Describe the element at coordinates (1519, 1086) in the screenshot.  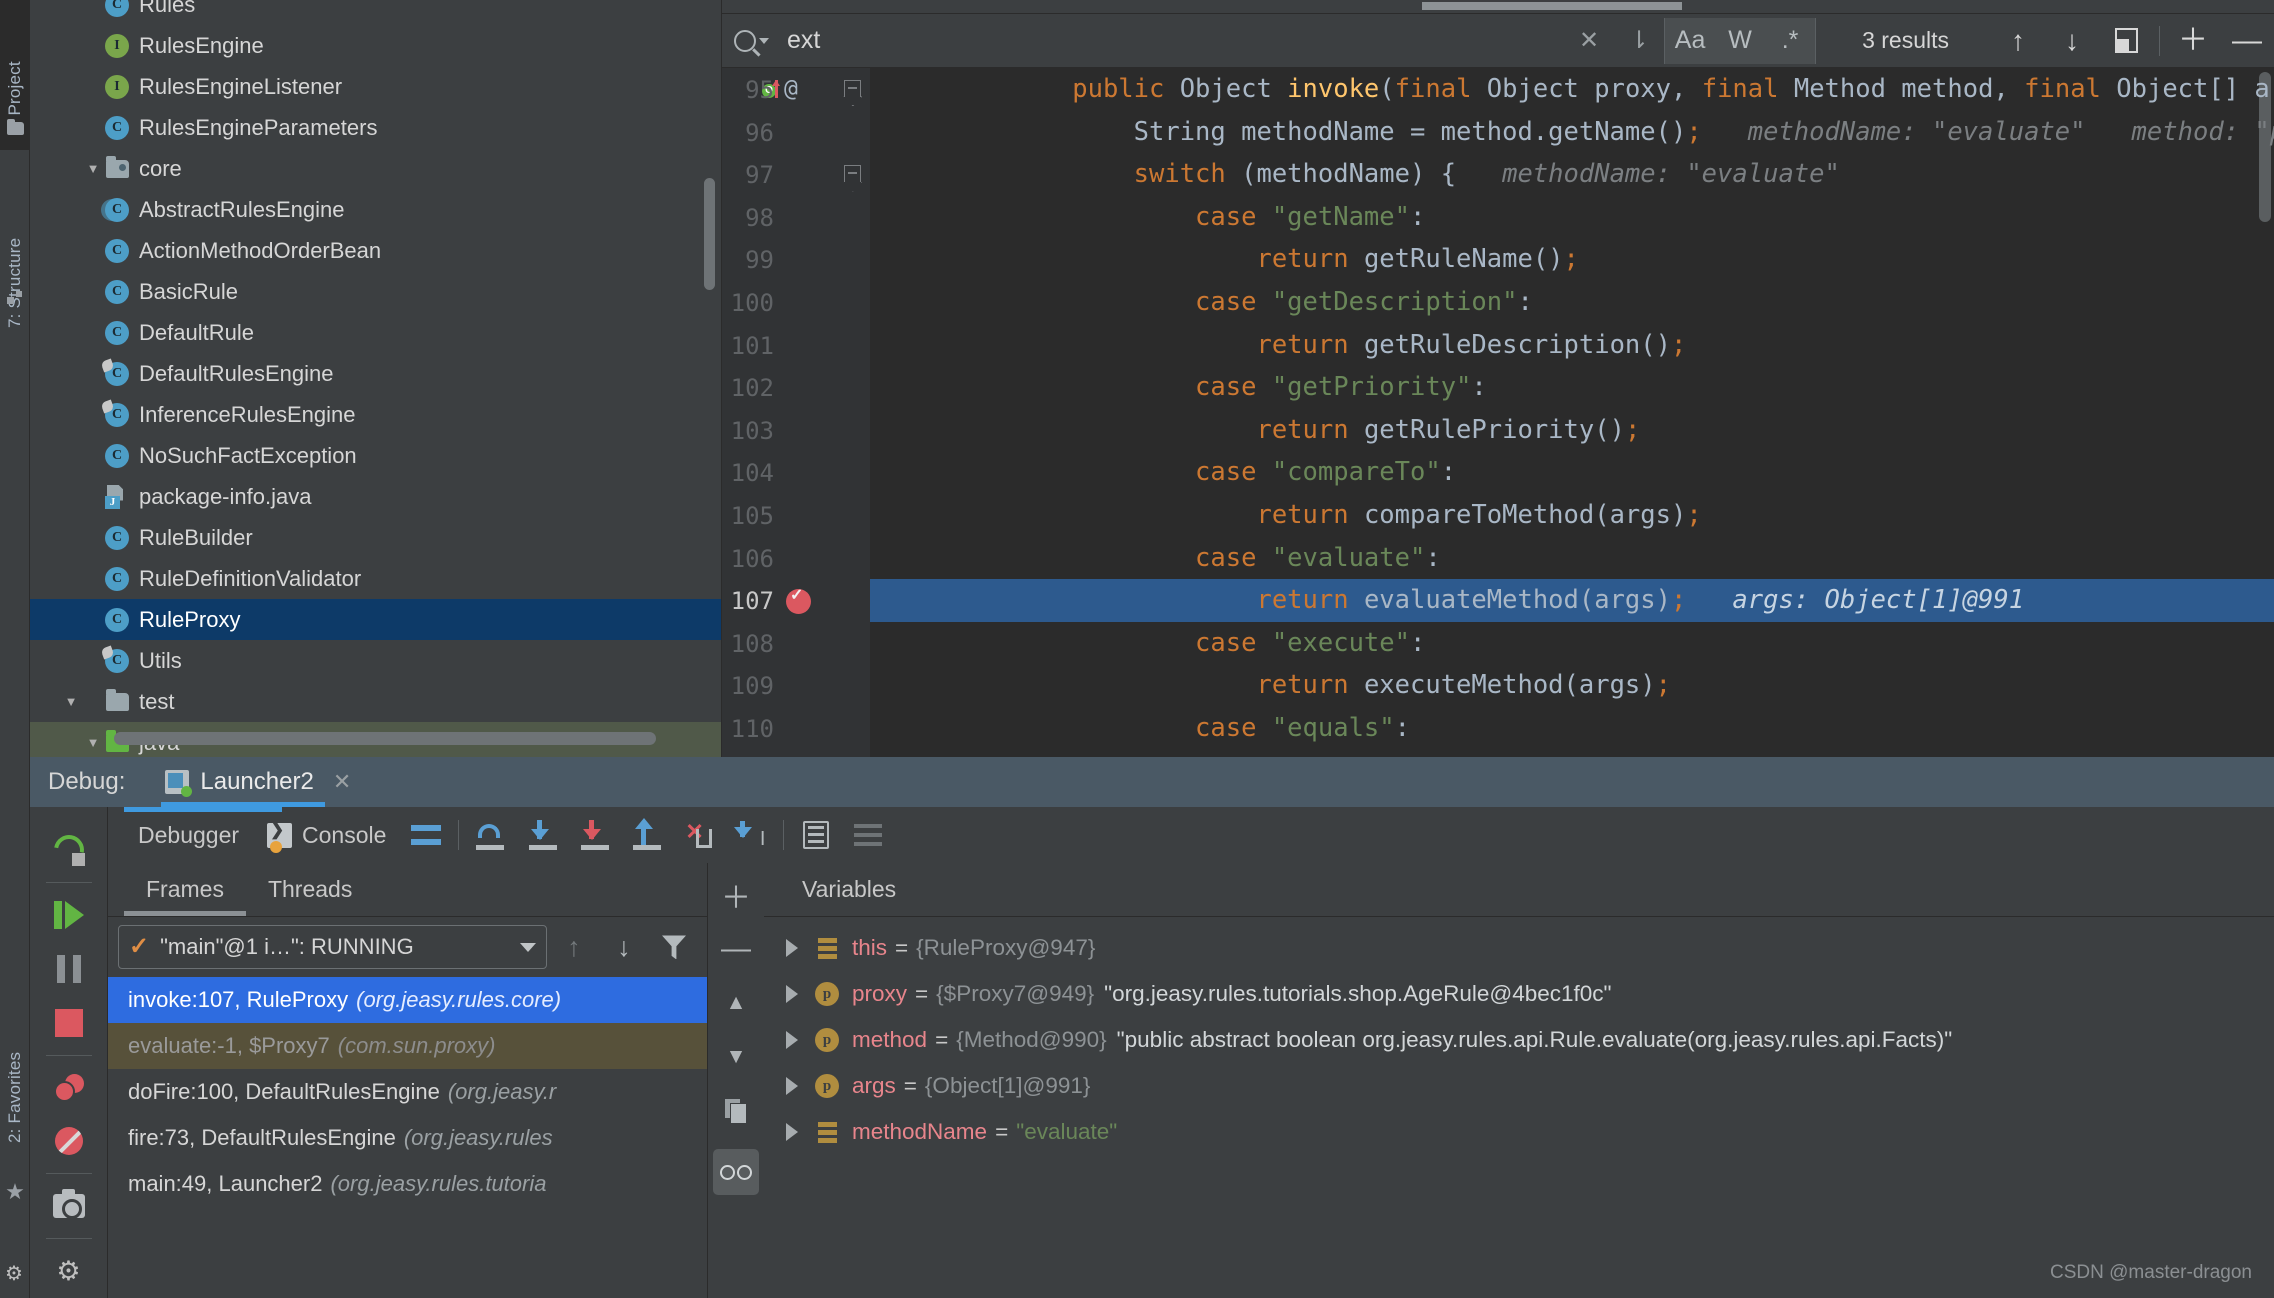
I see `variable-row: p args = {Object[1]@991}` at that location.